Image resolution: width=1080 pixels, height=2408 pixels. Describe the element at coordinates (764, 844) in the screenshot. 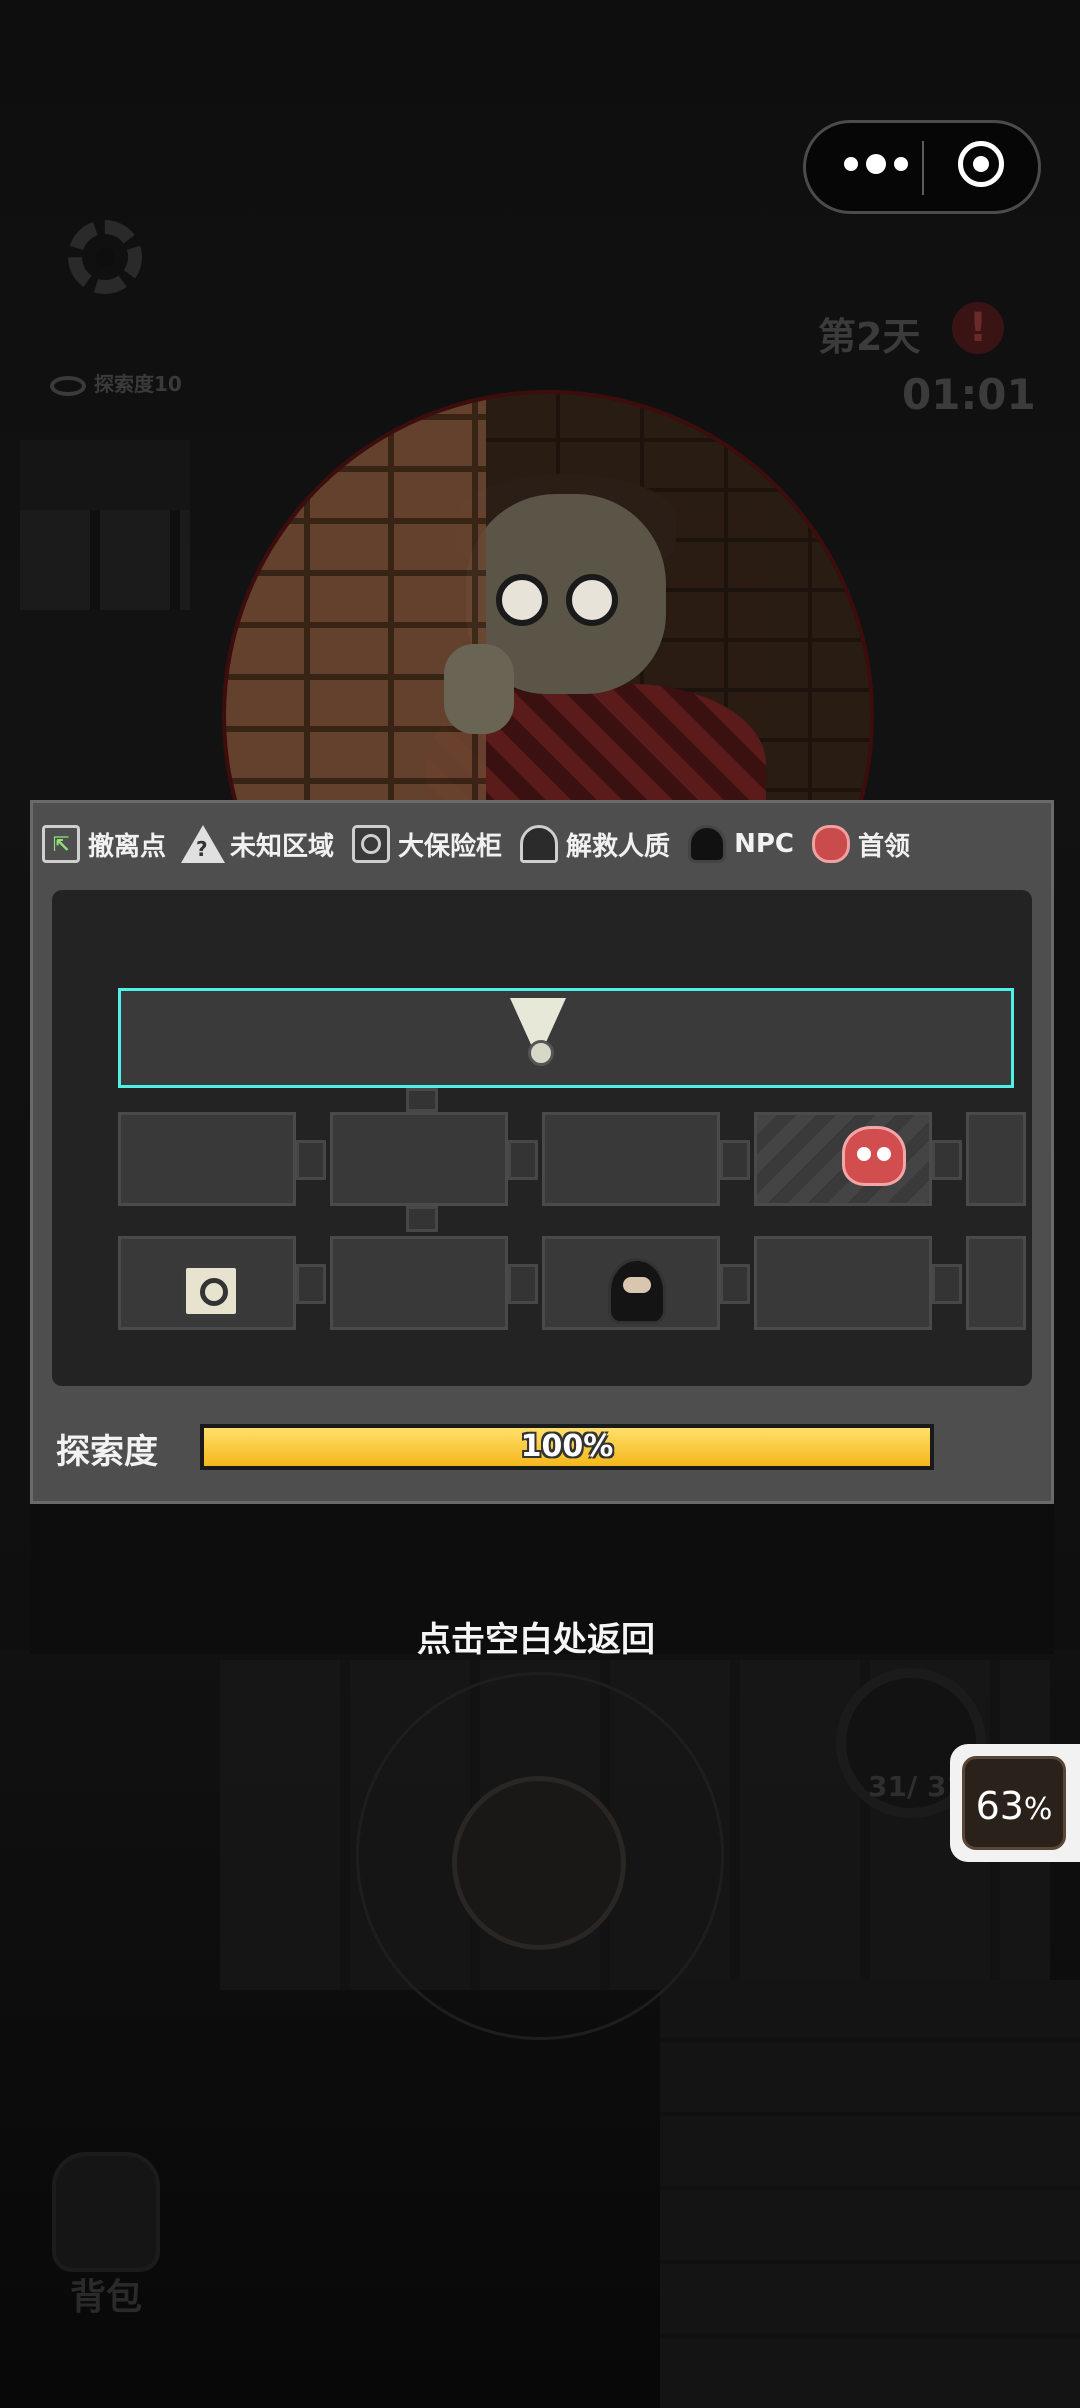

I see `legend-npc-label: NPC` at that location.